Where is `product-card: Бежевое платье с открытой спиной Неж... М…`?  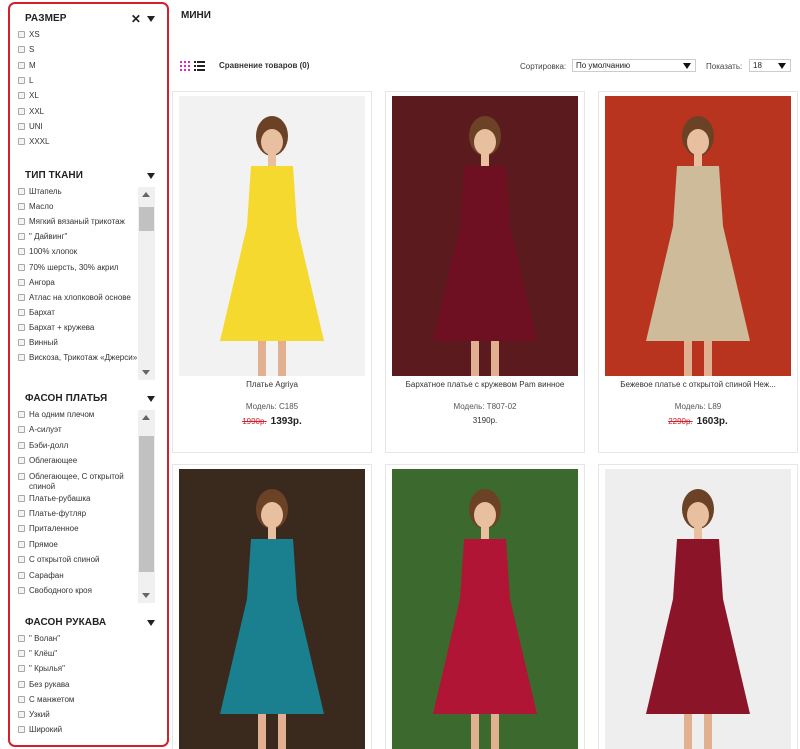
product-card: Бежевое платье с открытой спиной Неж... М… is located at coordinates (698, 272).